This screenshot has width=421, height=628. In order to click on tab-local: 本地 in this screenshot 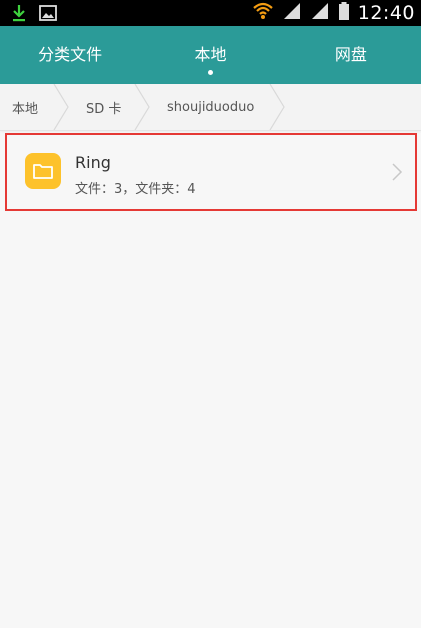, I will do `click(210, 55)`.